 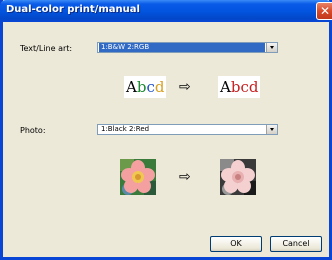 I want to click on text-sample-before: Abcd, so click(x=145, y=87).